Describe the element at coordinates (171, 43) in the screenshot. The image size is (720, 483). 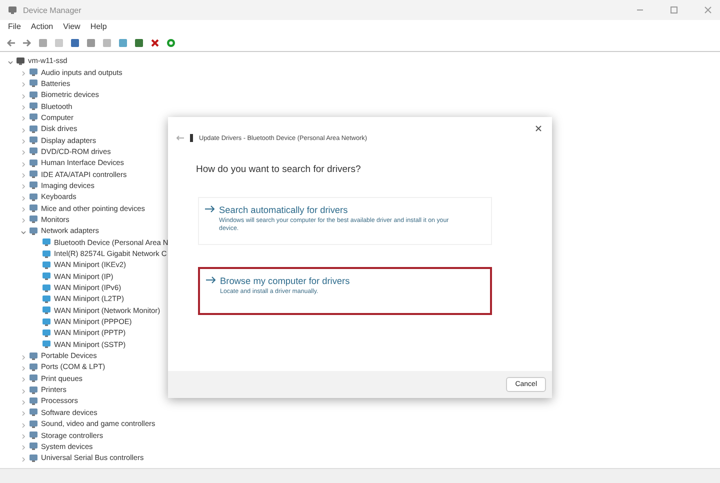
I see `enable-icon` at that location.